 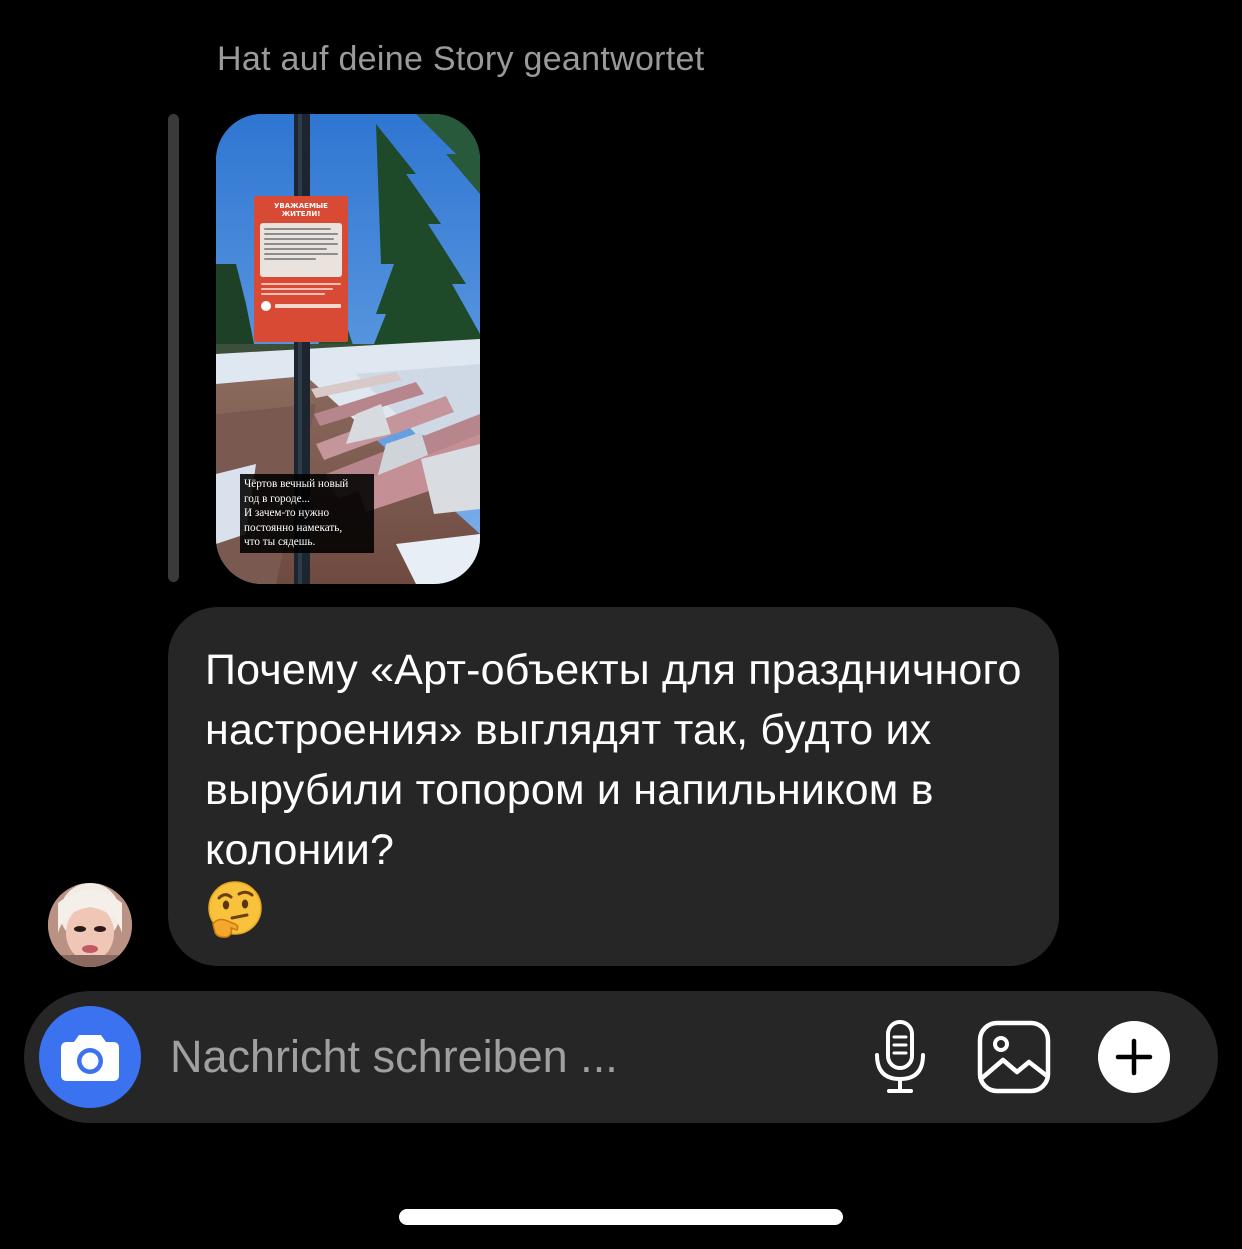 I want to click on avatar, so click(x=90, y=925).